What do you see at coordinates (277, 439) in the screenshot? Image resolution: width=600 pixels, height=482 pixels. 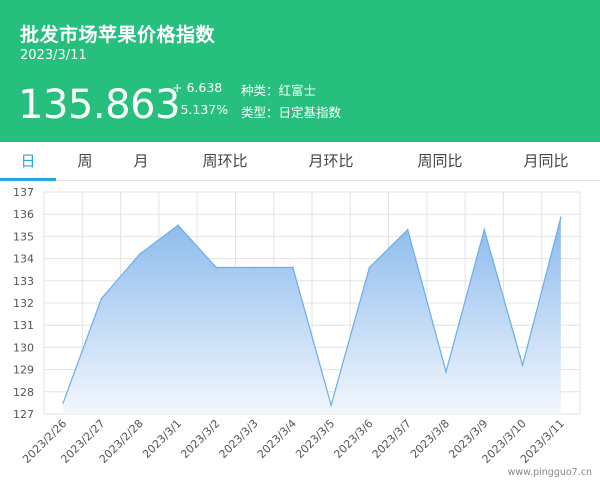 I see `x-tick-label: 2023/3/4` at bounding box center [277, 439].